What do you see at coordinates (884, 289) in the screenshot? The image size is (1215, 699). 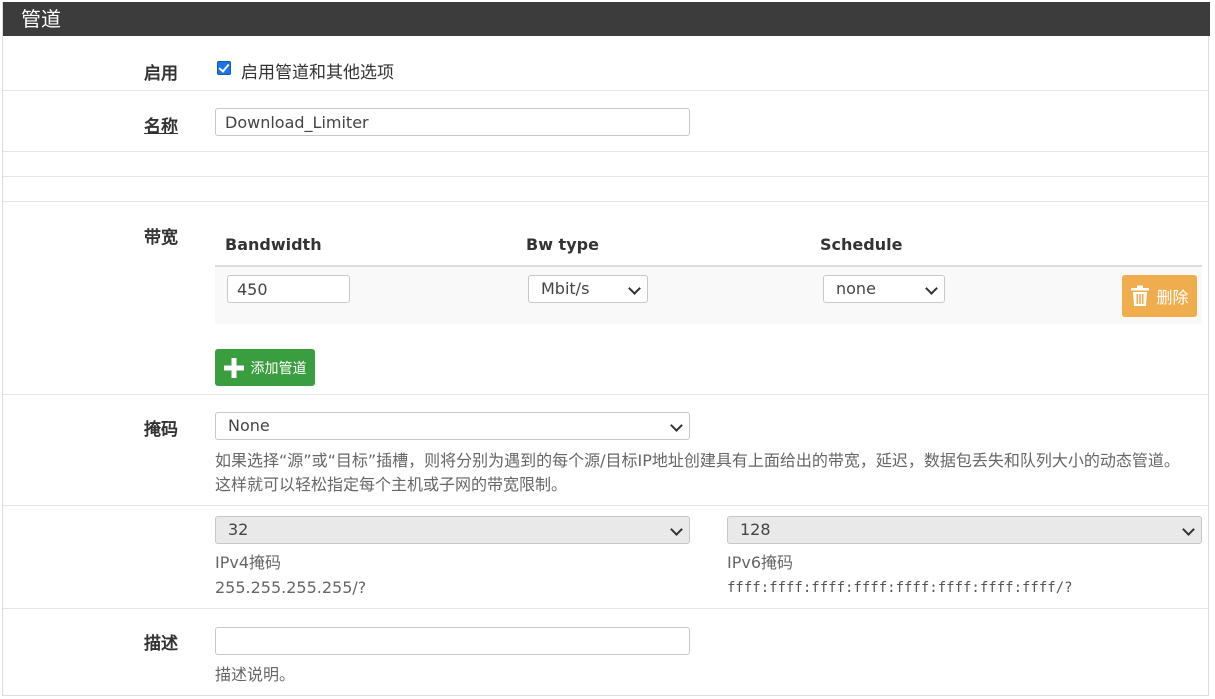 I see `schedule-select: none` at bounding box center [884, 289].